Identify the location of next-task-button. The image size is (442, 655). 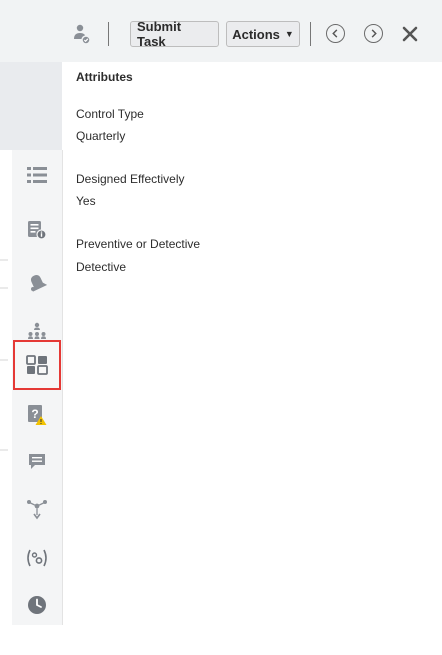
(373, 33).